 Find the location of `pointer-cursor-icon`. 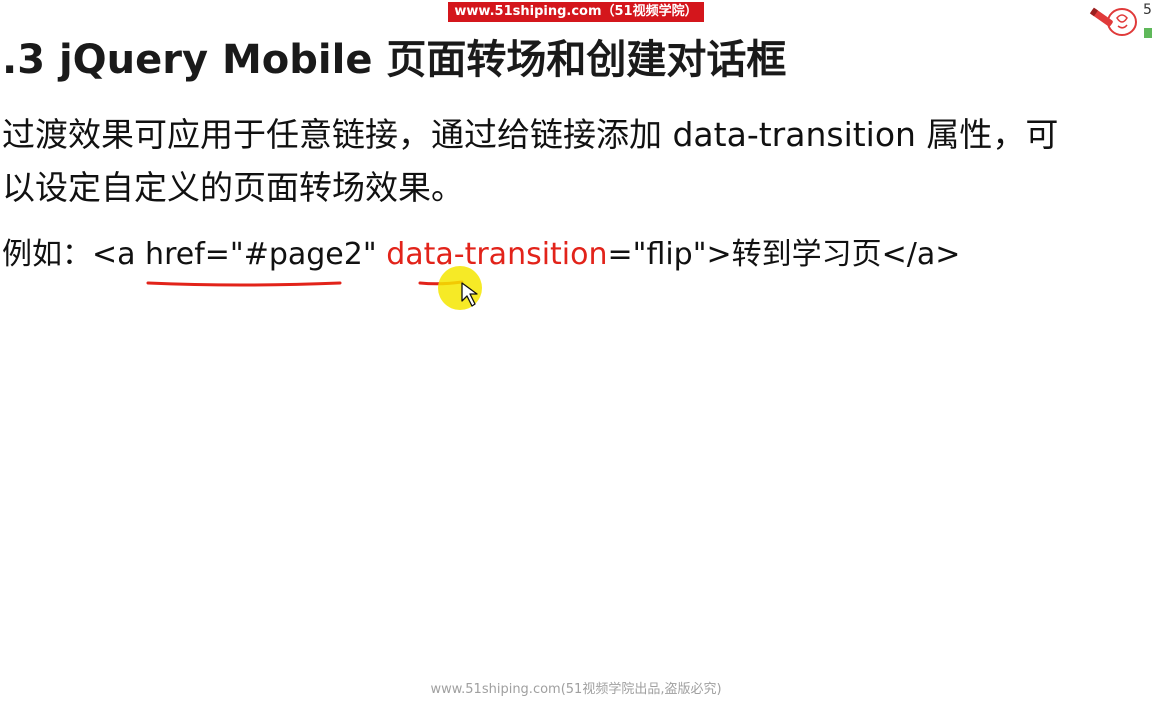

pointer-cursor-icon is located at coordinates (469, 294).